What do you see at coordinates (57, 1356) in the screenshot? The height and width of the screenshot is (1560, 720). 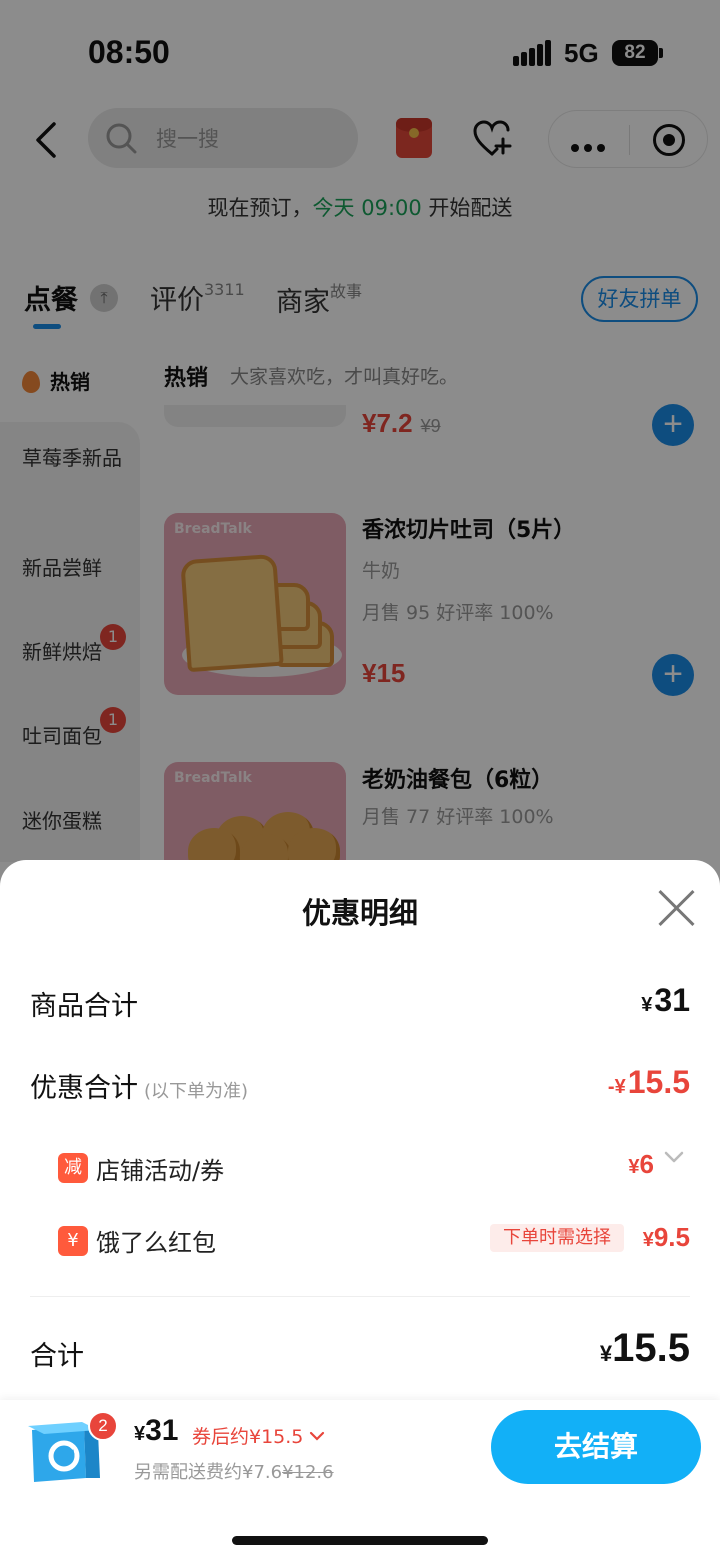 I see `total-label: 合计` at bounding box center [57, 1356].